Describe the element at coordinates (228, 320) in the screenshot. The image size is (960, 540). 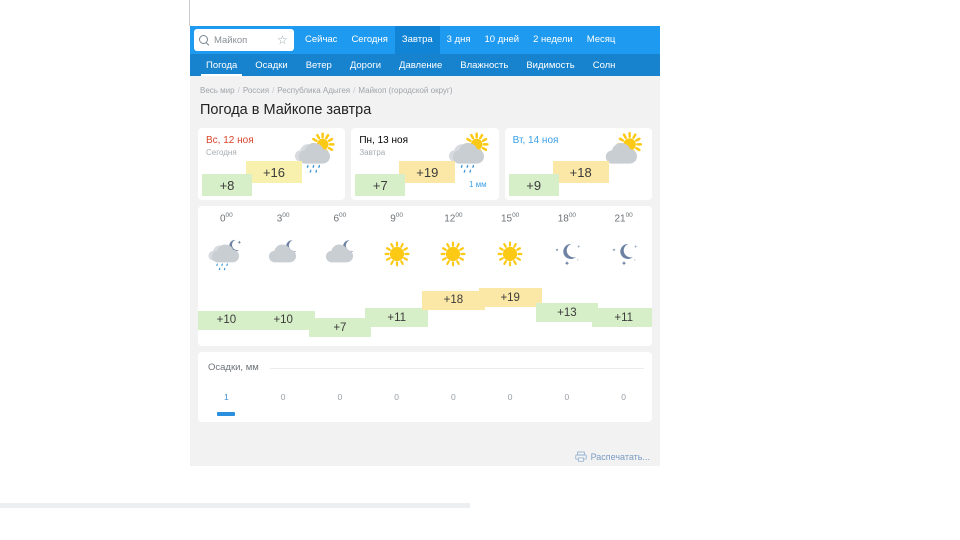
I see `temp-bar-0: +10` at that location.